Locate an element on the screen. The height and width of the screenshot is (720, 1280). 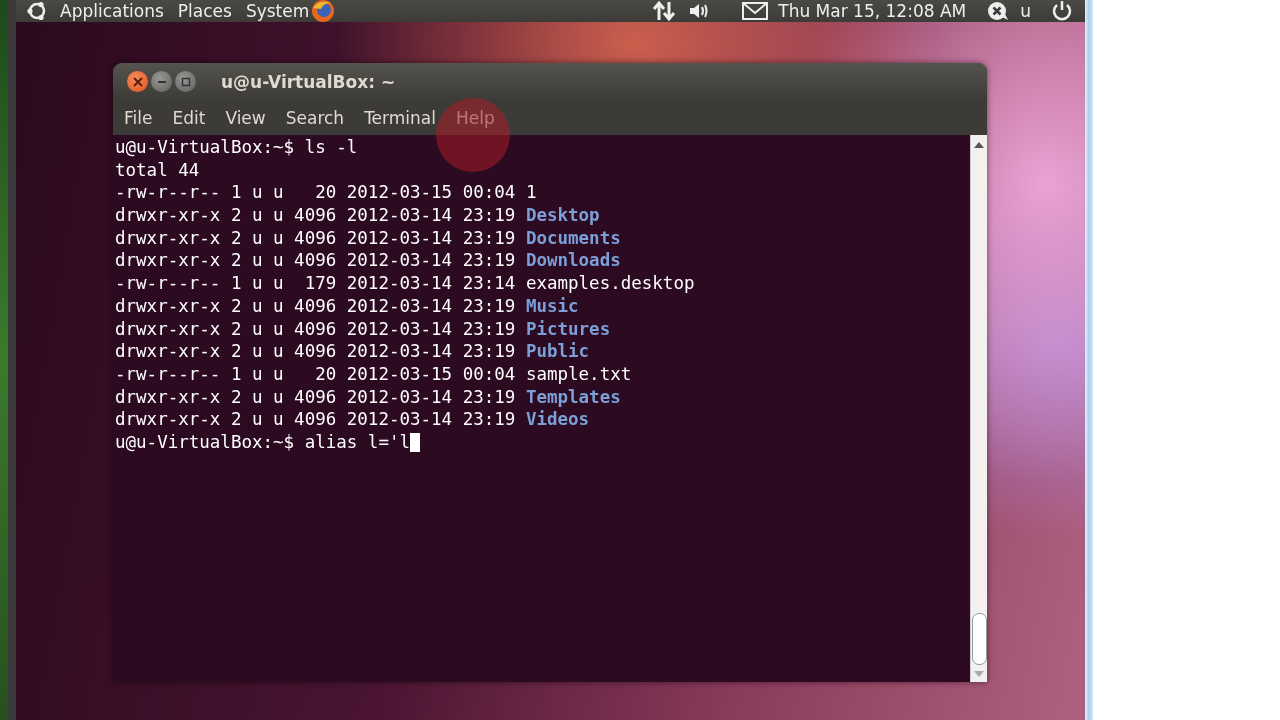
menu-item: File is located at coordinates (138, 117).